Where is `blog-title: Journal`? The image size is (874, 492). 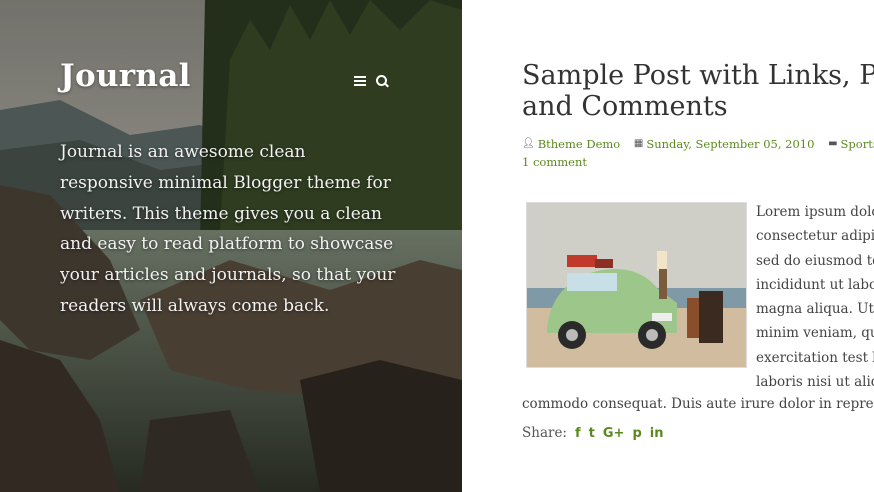 blog-title: Journal is located at coordinates (125, 76).